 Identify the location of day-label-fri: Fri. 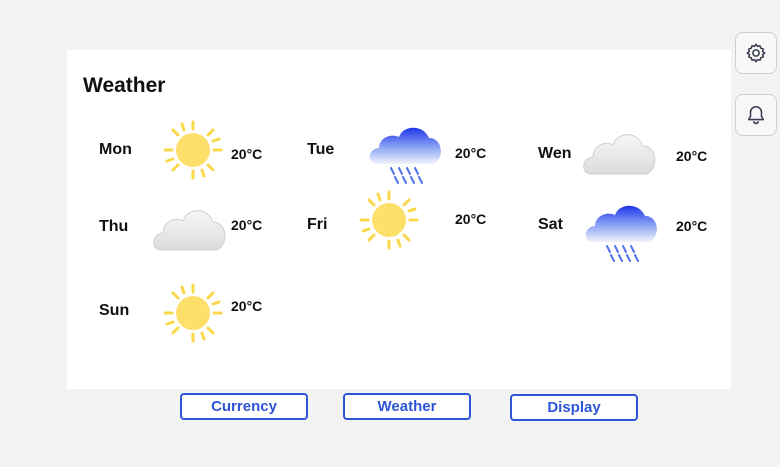
(317, 224).